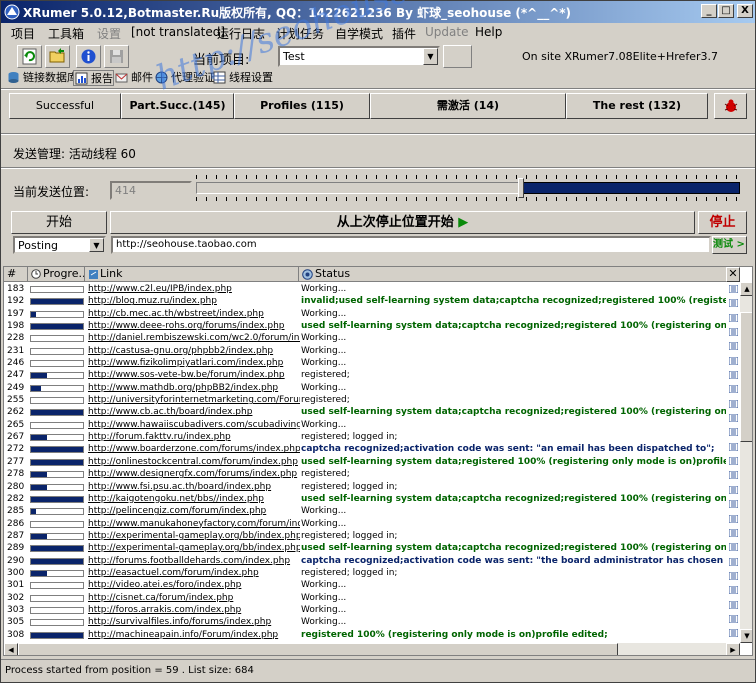 The width and height of the screenshot is (756, 683). I want to click on tab-report: 报告, so click(93, 78).